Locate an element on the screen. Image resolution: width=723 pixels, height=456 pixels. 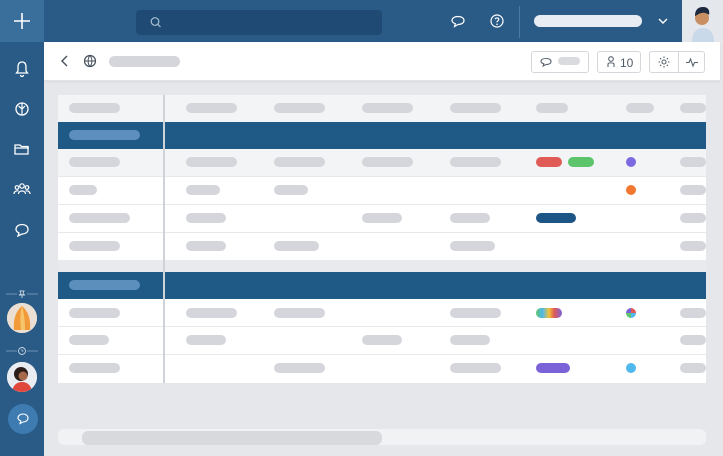
board-tools is located at coordinates (677, 62).